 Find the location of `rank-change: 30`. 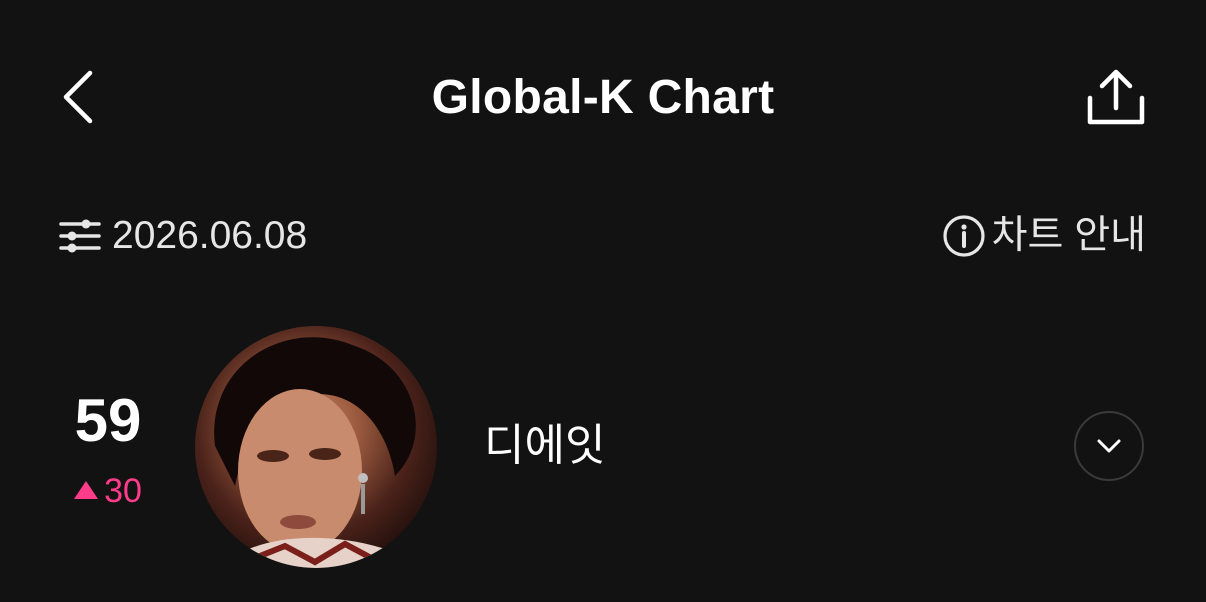

rank-change: 30 is located at coordinates (108, 491).